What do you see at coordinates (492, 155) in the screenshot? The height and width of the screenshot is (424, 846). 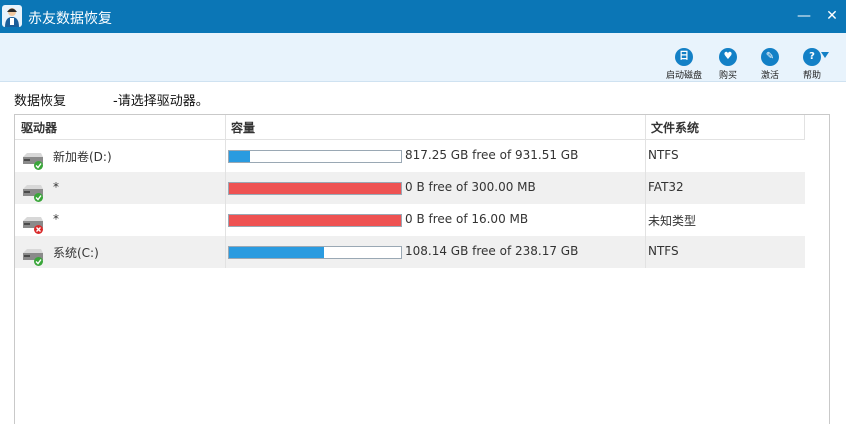 I see `capacity-text: 817.25 GB free of 931.51 GB` at bounding box center [492, 155].